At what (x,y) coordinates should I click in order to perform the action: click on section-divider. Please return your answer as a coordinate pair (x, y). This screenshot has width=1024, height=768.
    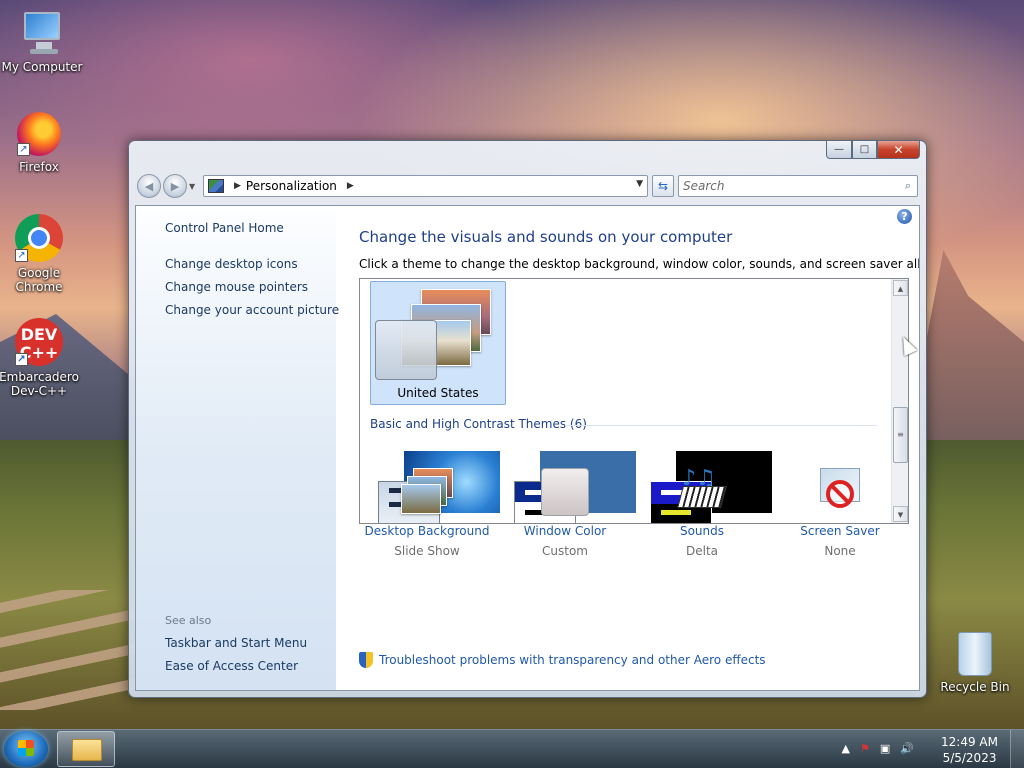
    Looking at the image, I should click on (721, 425).